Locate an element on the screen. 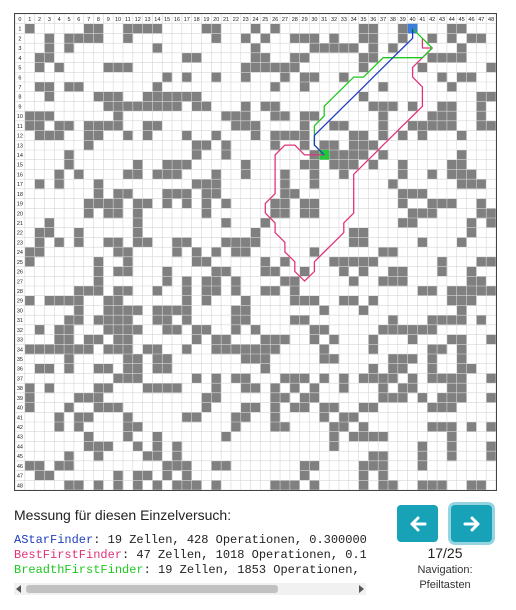 This screenshot has width=516, height=610. column-label: 9 is located at coordinates (108, 20).